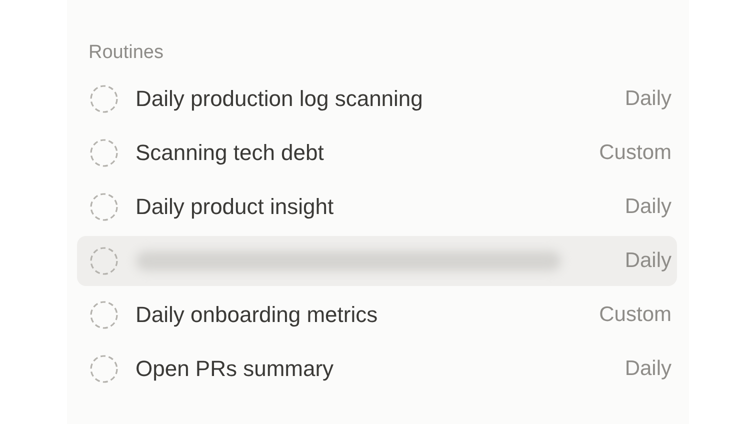 This screenshot has width=754, height=424. Describe the element at coordinates (376, 153) in the screenshot. I see `routine-row: Scanning tech debt Custom` at that location.